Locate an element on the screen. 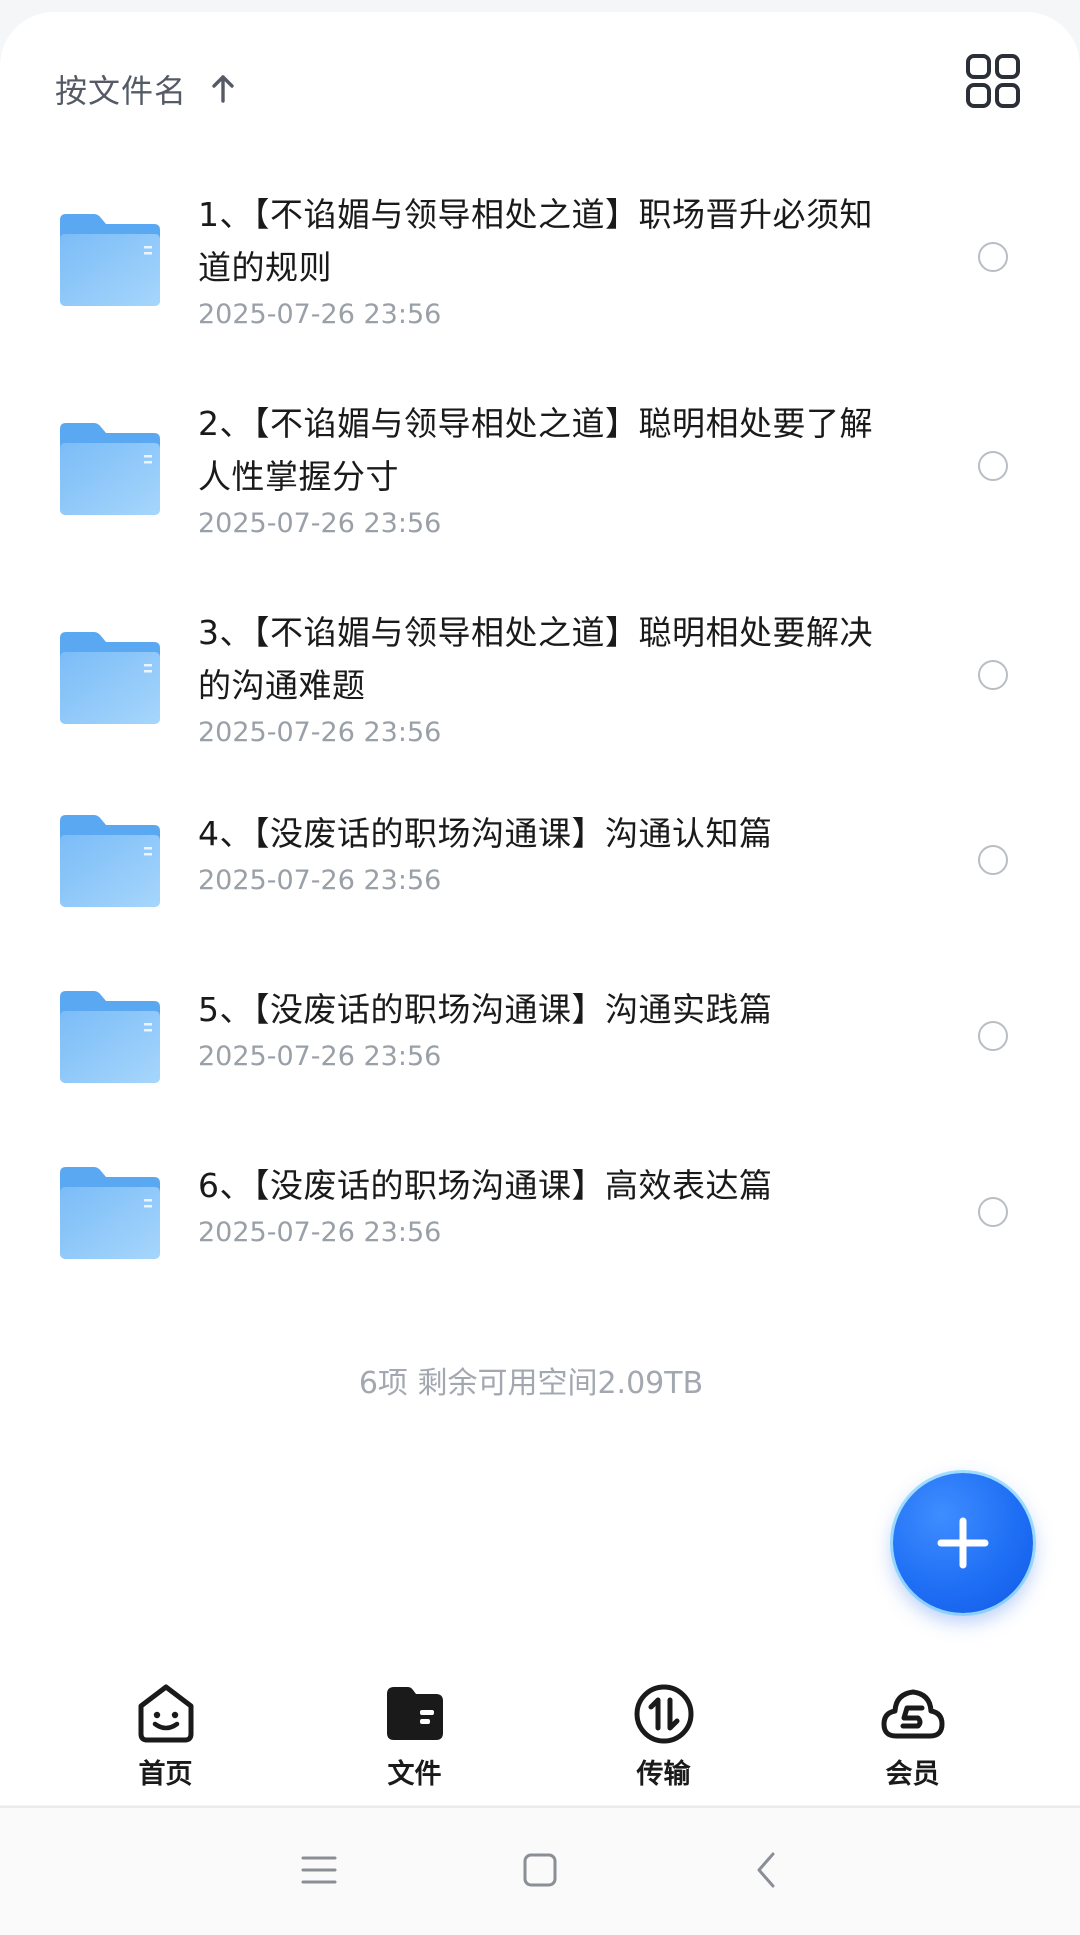 The height and width of the screenshot is (1935, 1080). cloud-vip-icon is located at coordinates (912, 1714).